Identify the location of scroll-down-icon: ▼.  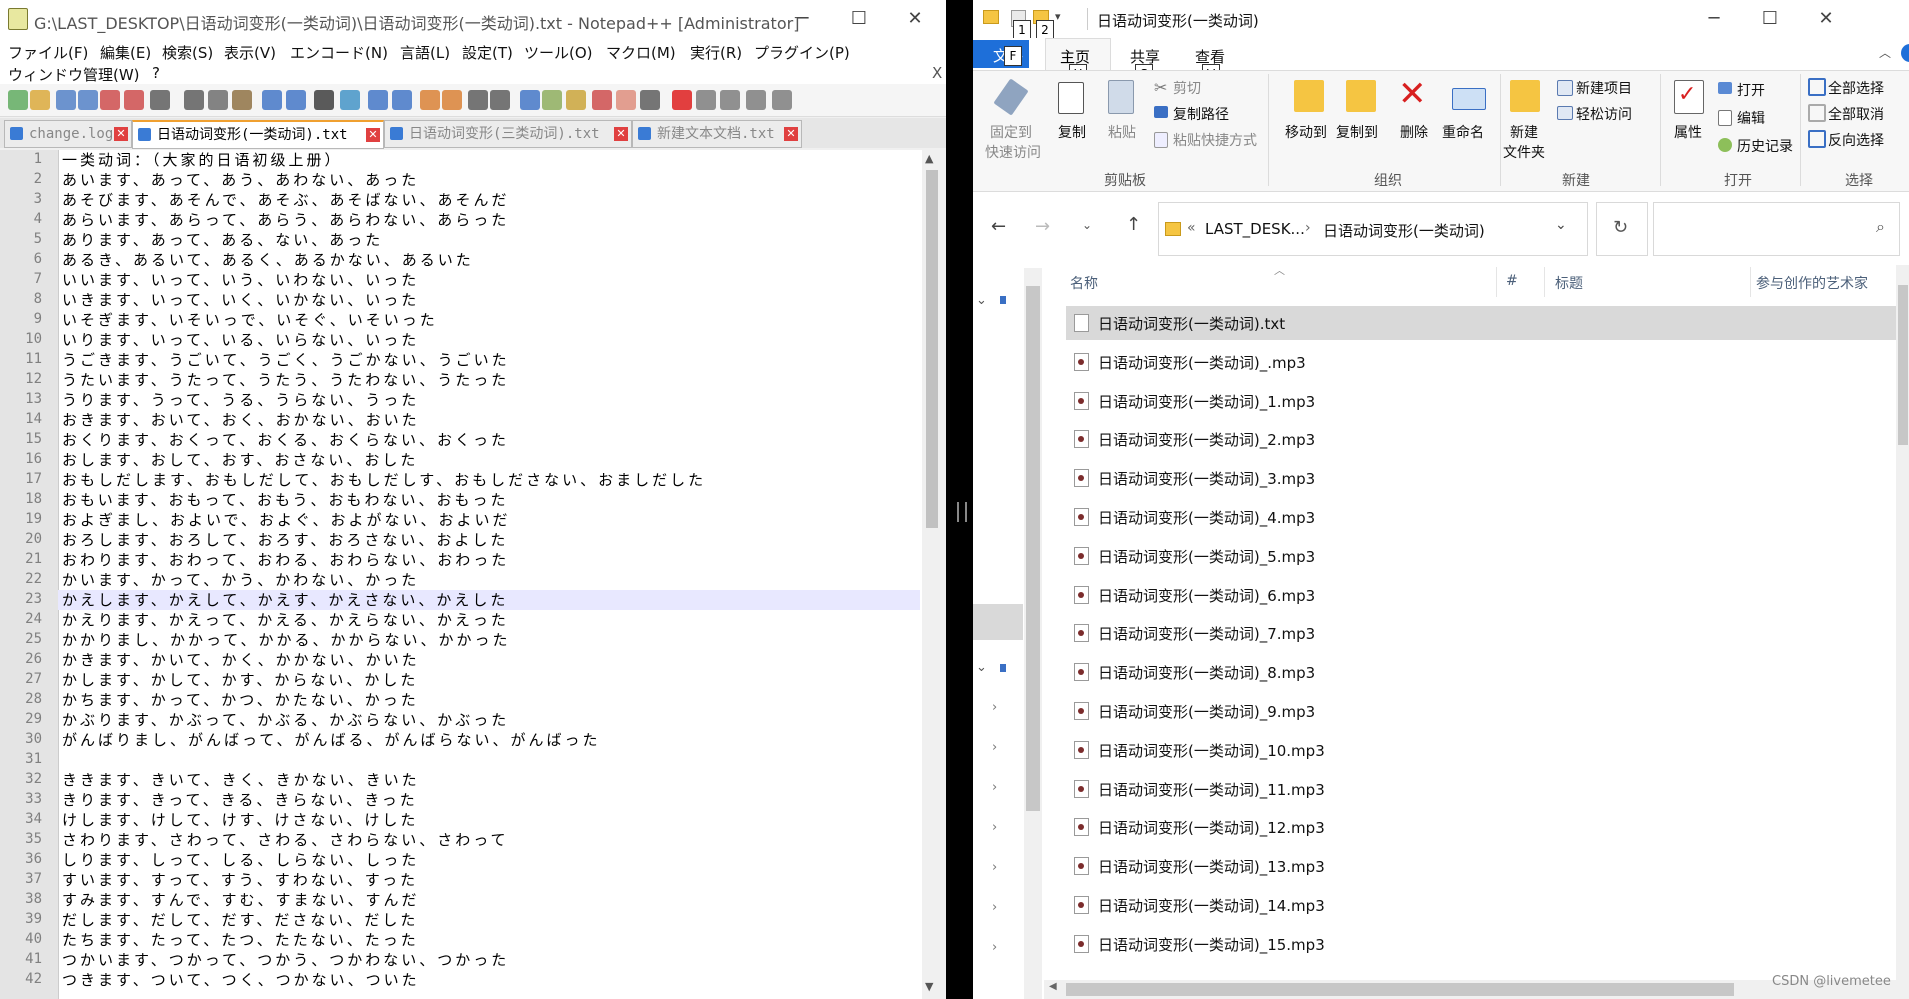
(929, 986).